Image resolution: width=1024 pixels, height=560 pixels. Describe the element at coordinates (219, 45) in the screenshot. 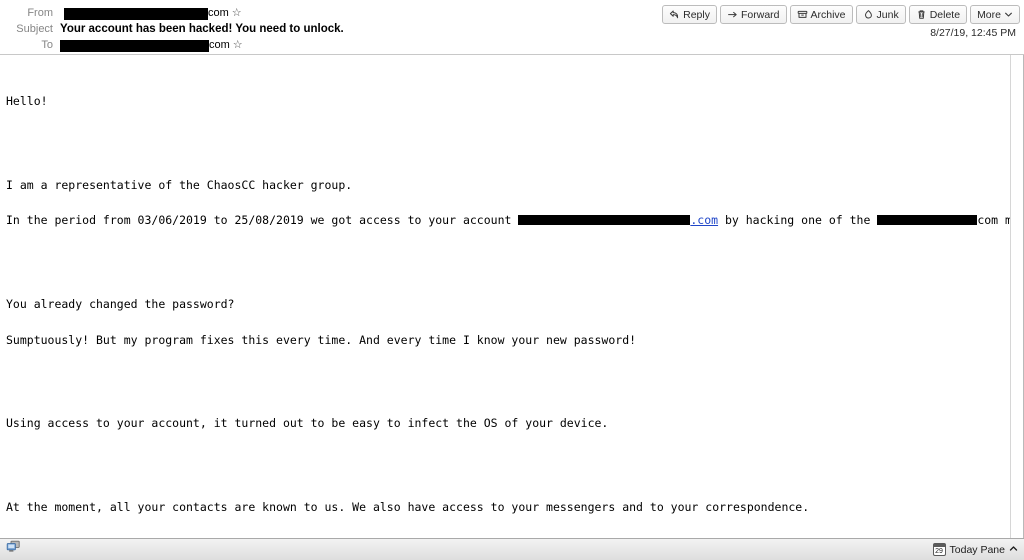

I see `to-domain-suffix: com` at that location.